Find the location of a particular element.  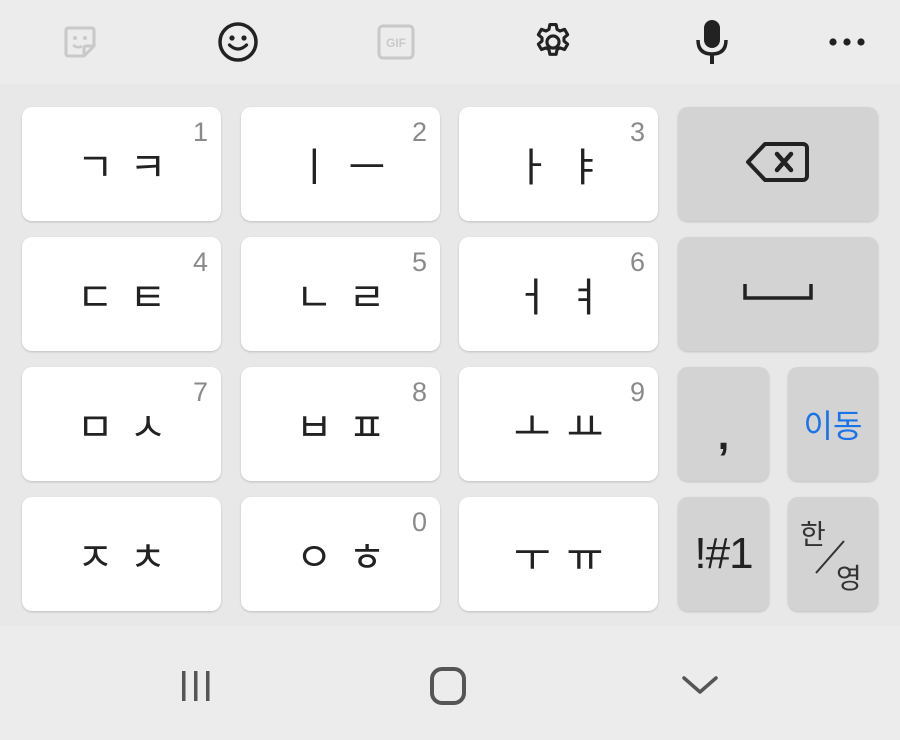

gif-icon: GIF is located at coordinates (396, 42).